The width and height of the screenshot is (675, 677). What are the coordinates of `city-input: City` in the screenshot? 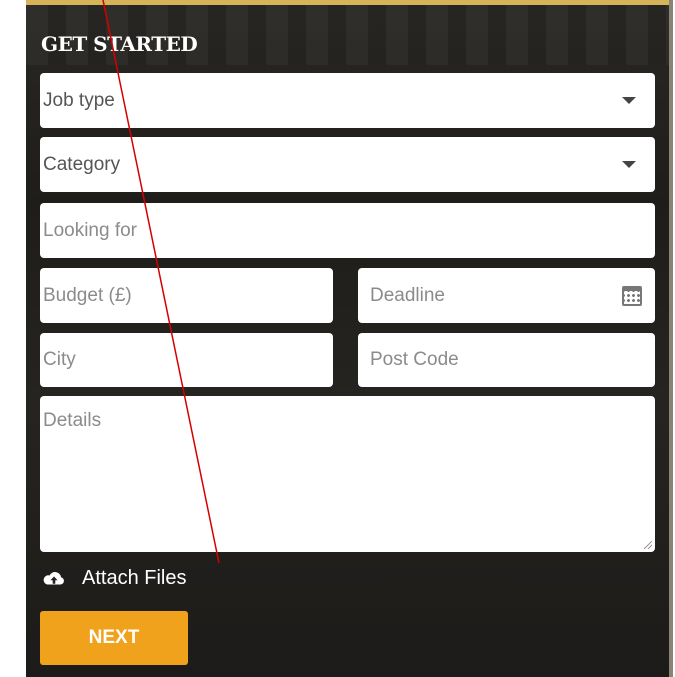 It's located at (186, 360).